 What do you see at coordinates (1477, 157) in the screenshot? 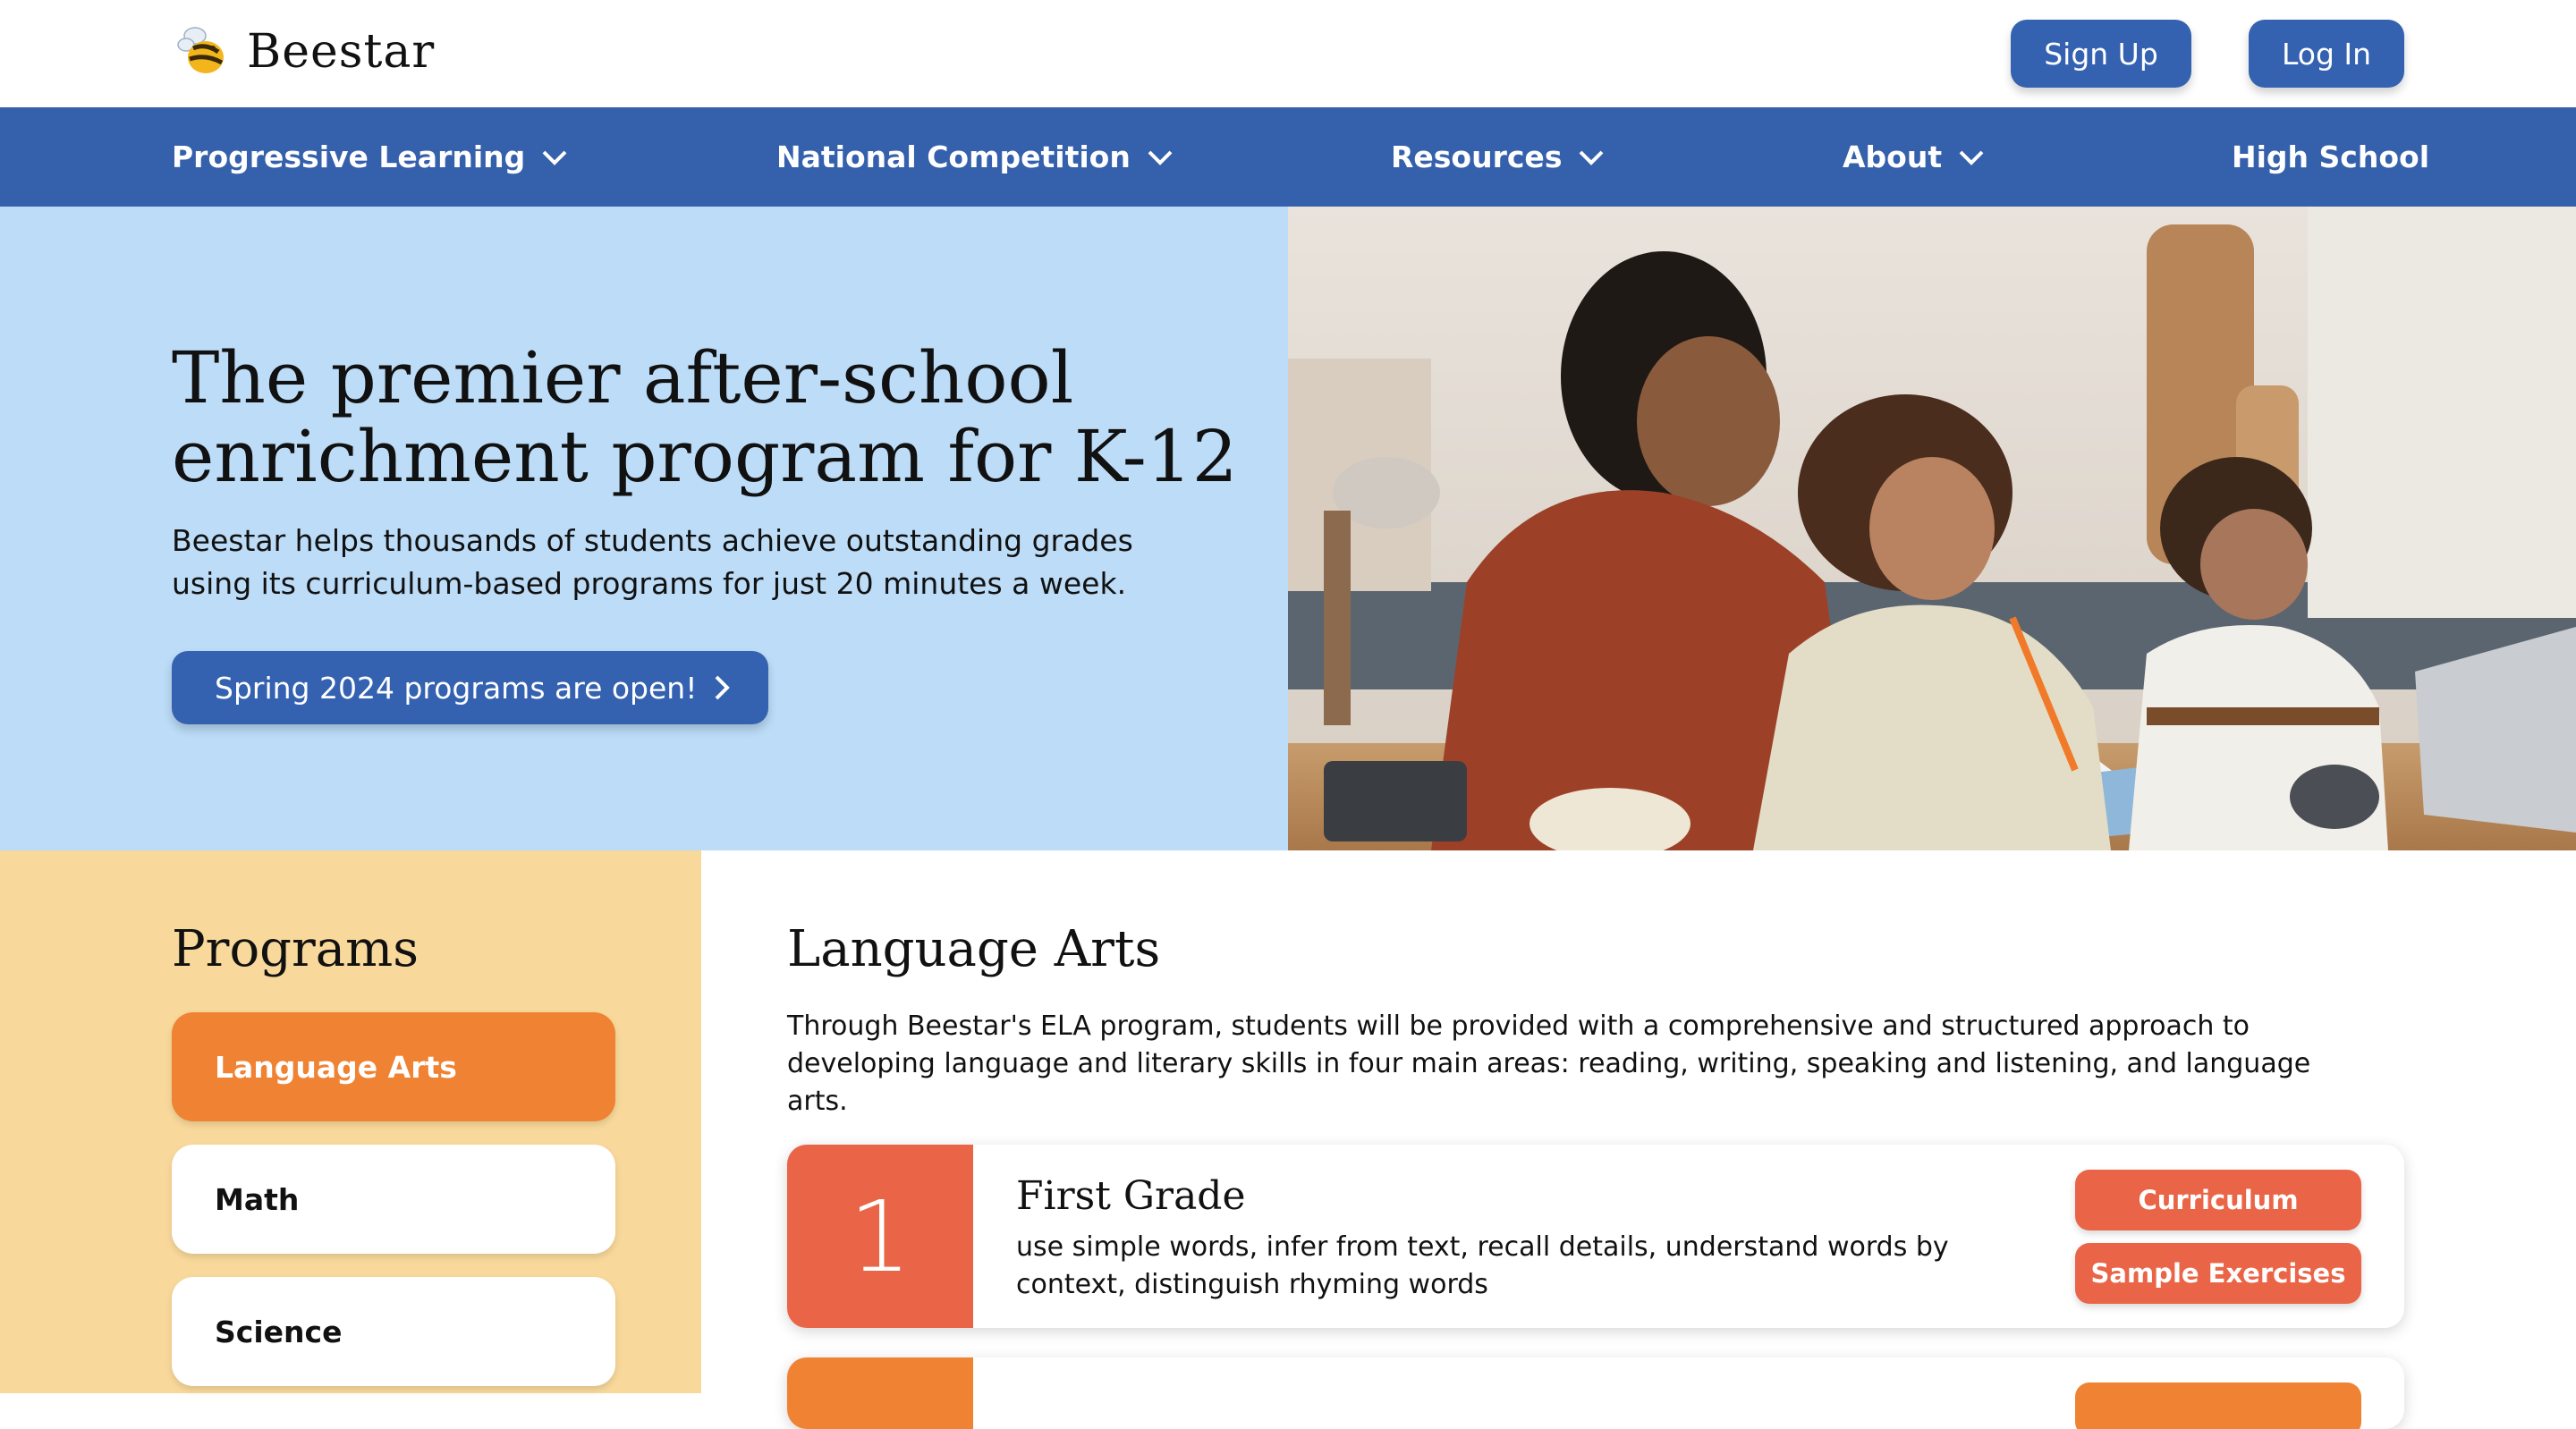
I see `nav-label: Resources` at bounding box center [1477, 157].